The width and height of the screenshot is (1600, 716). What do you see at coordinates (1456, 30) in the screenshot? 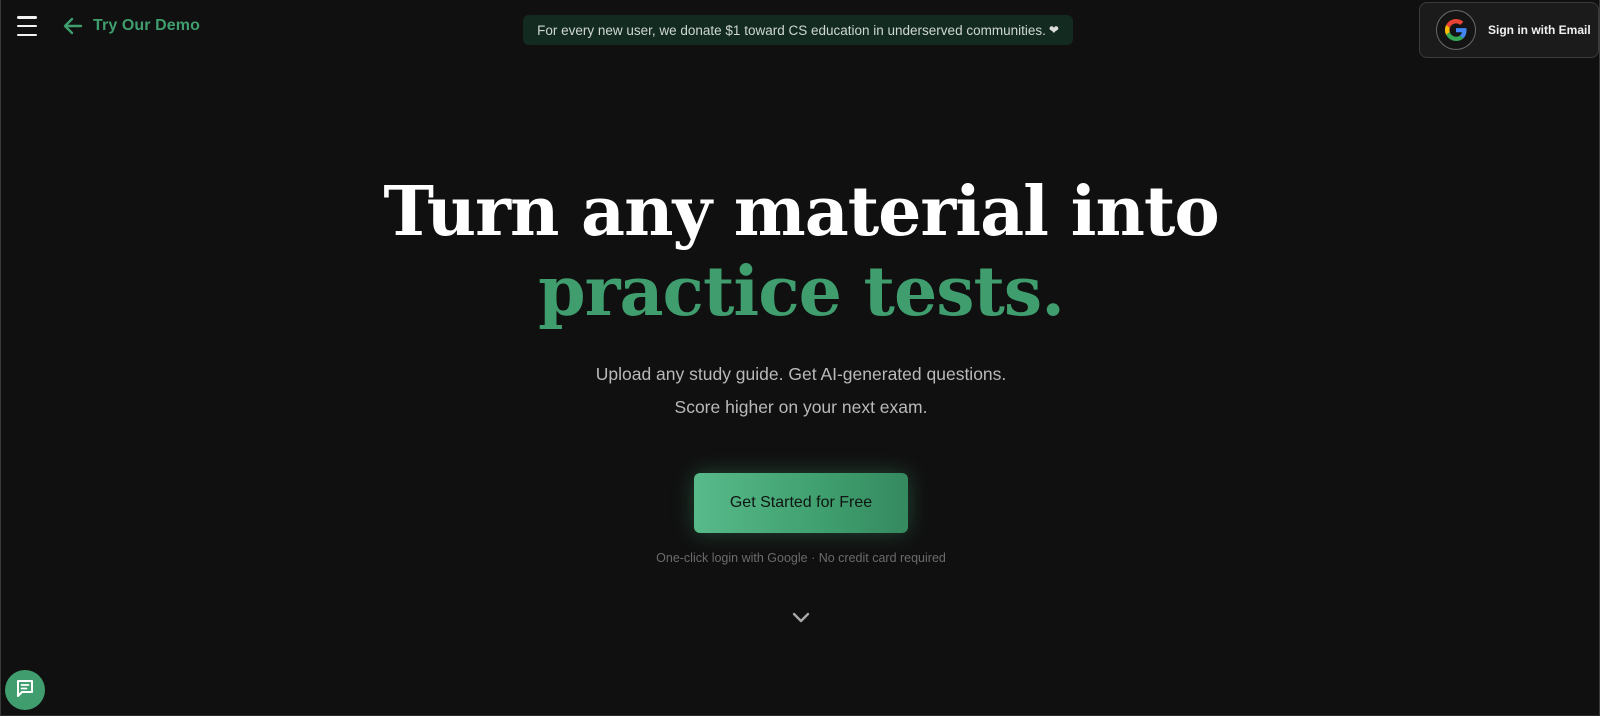
I see `google-icon` at bounding box center [1456, 30].